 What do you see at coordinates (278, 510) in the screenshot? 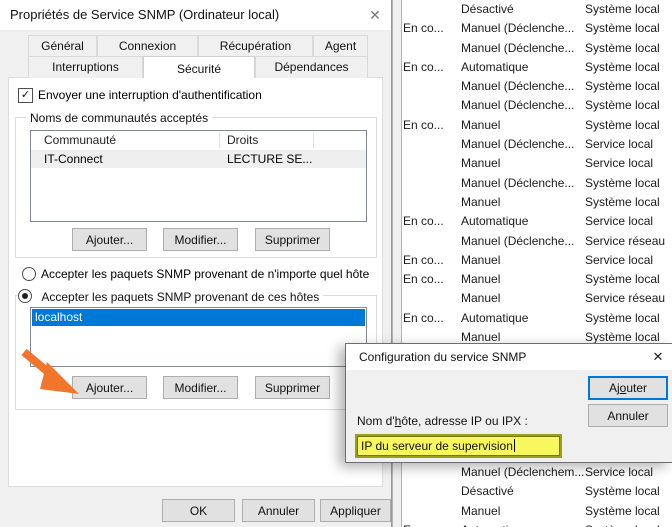
I see `cancel-button: Annuler` at bounding box center [278, 510].